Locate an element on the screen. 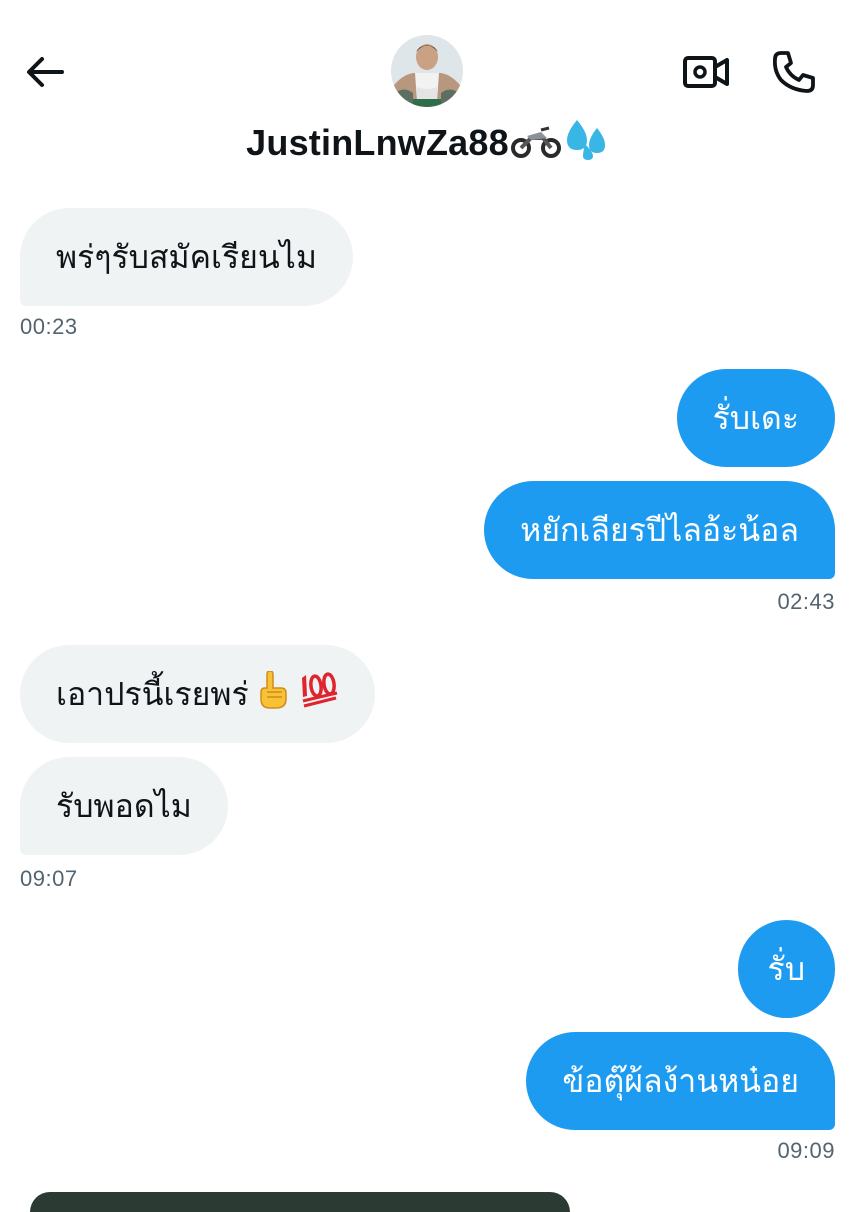  back-button is located at coordinates (44, 72).